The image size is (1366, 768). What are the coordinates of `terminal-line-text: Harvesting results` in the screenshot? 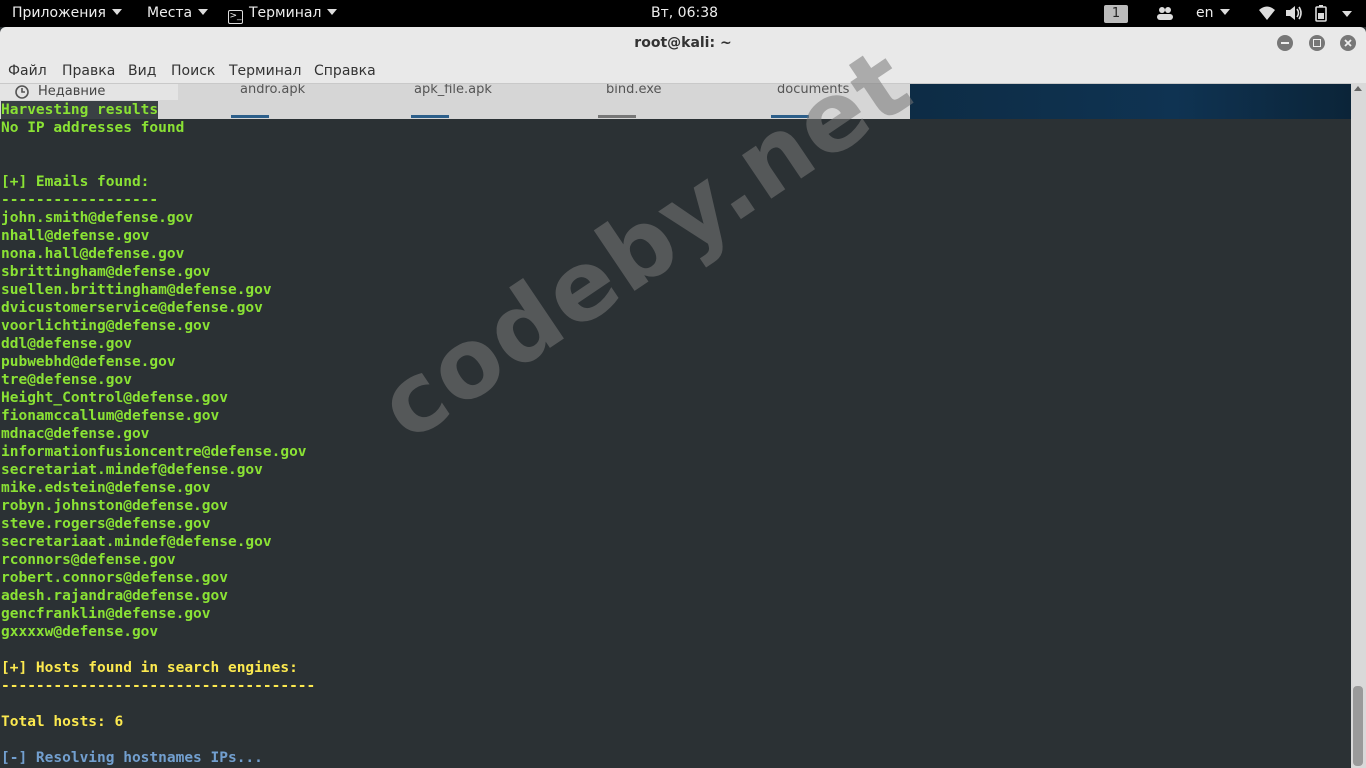 It's located at (80, 110).